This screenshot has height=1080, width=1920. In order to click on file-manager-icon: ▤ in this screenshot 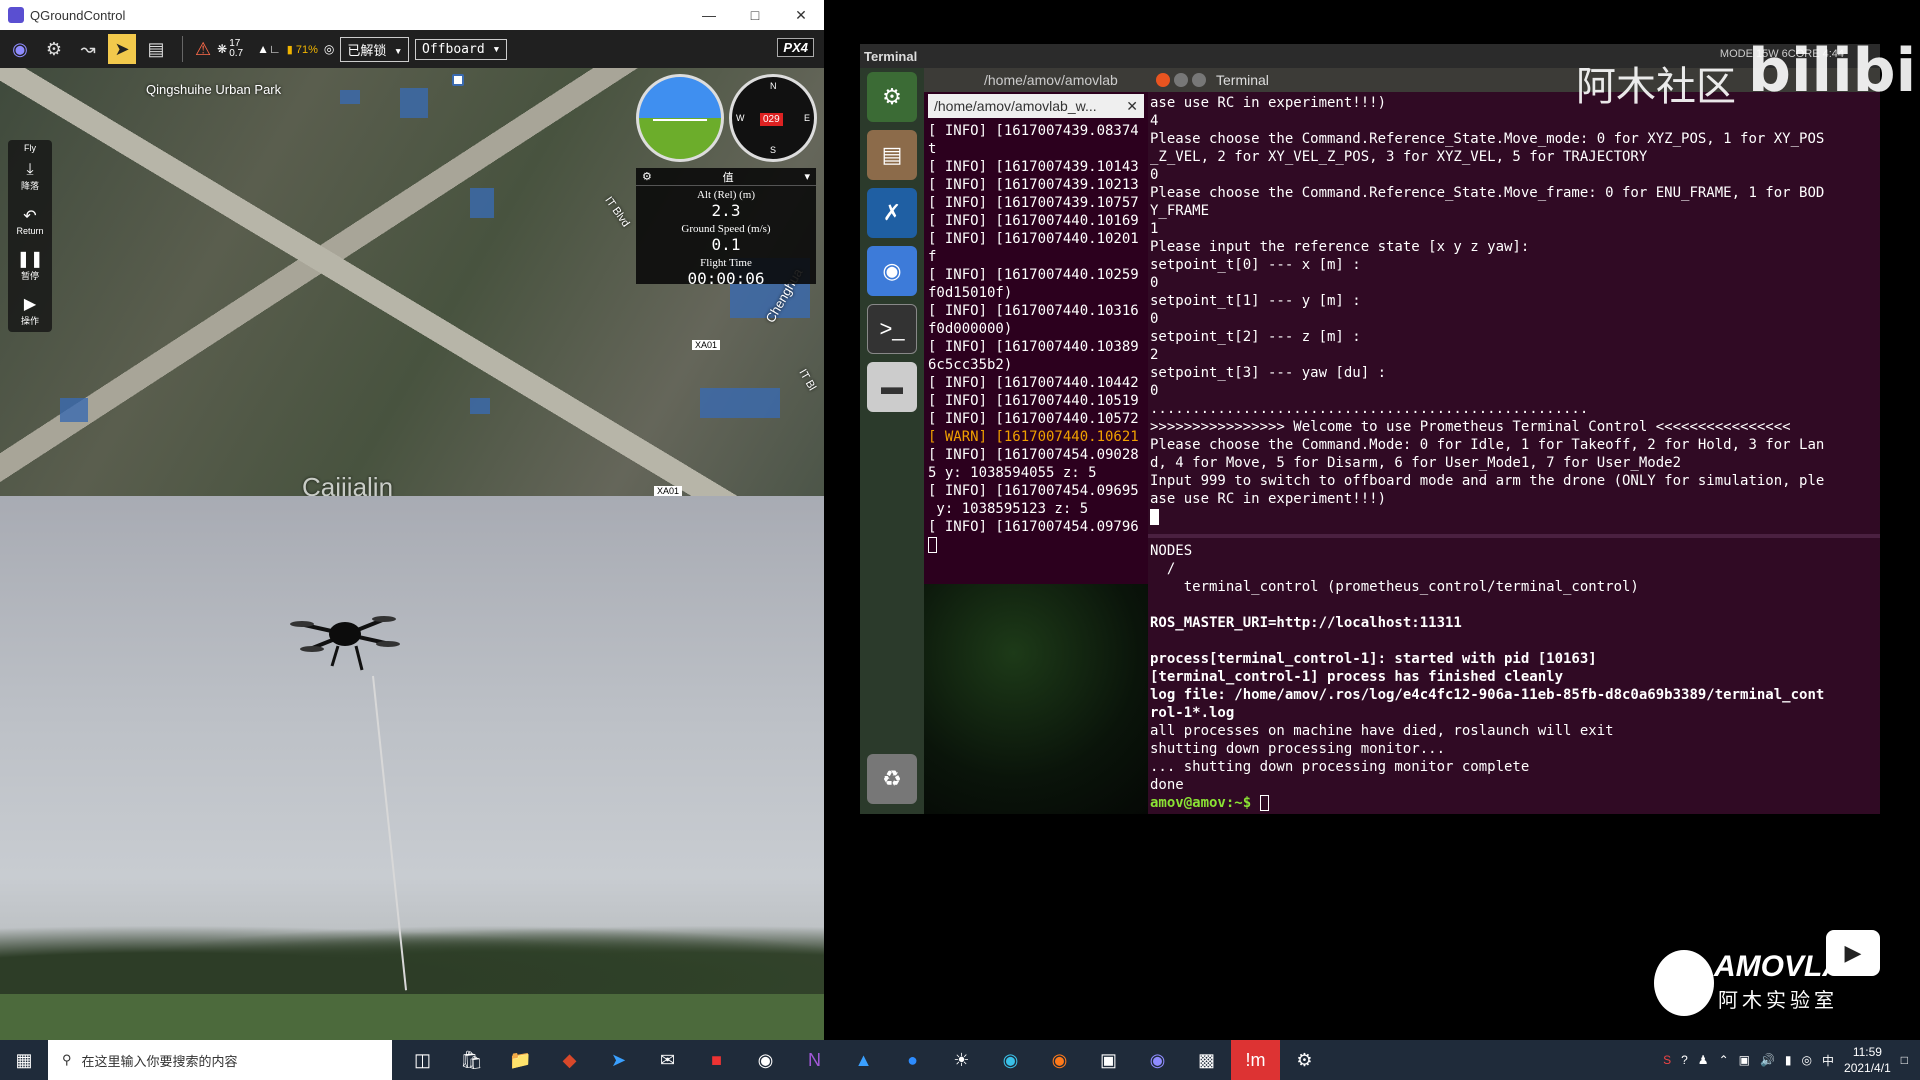, I will do `click(892, 155)`.